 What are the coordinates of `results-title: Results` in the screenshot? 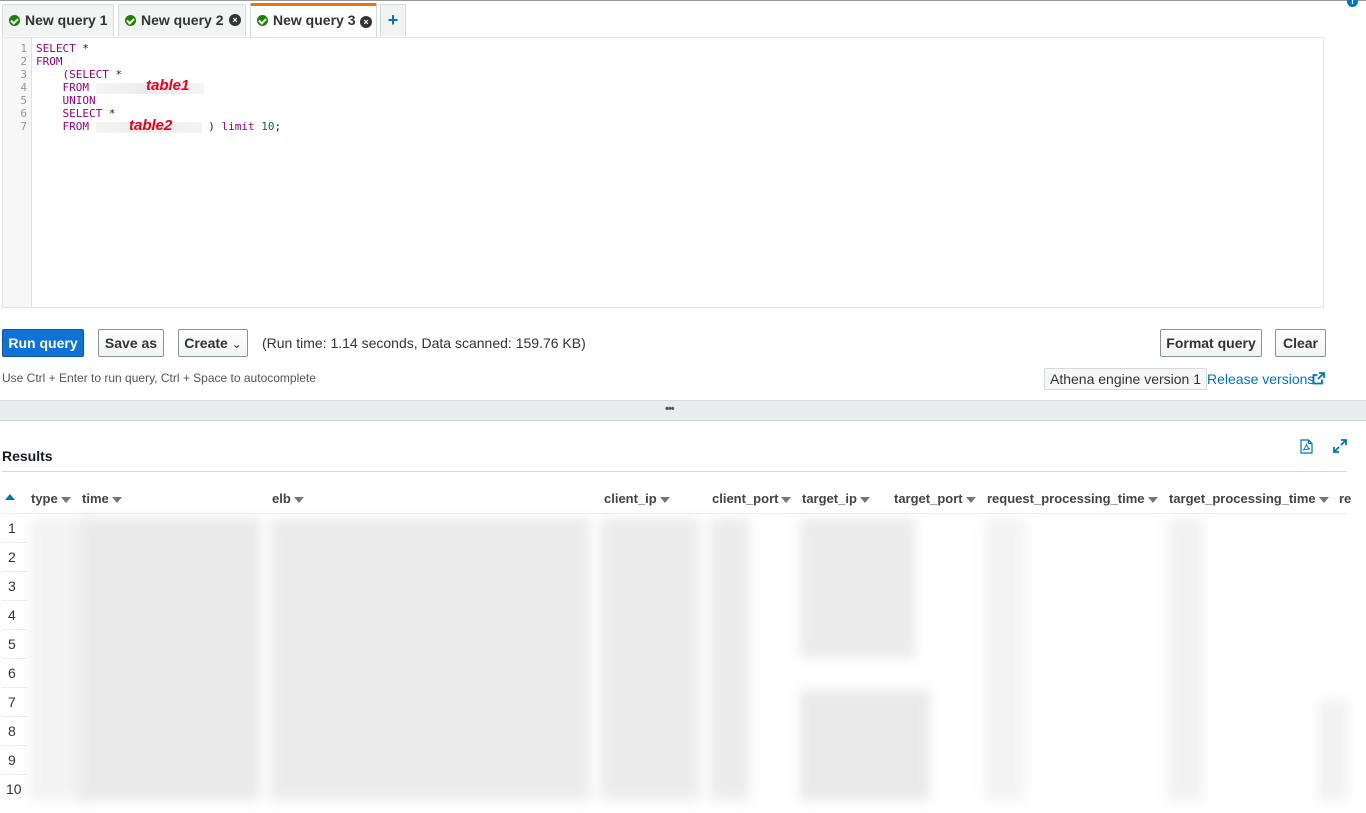 It's located at (27, 456).